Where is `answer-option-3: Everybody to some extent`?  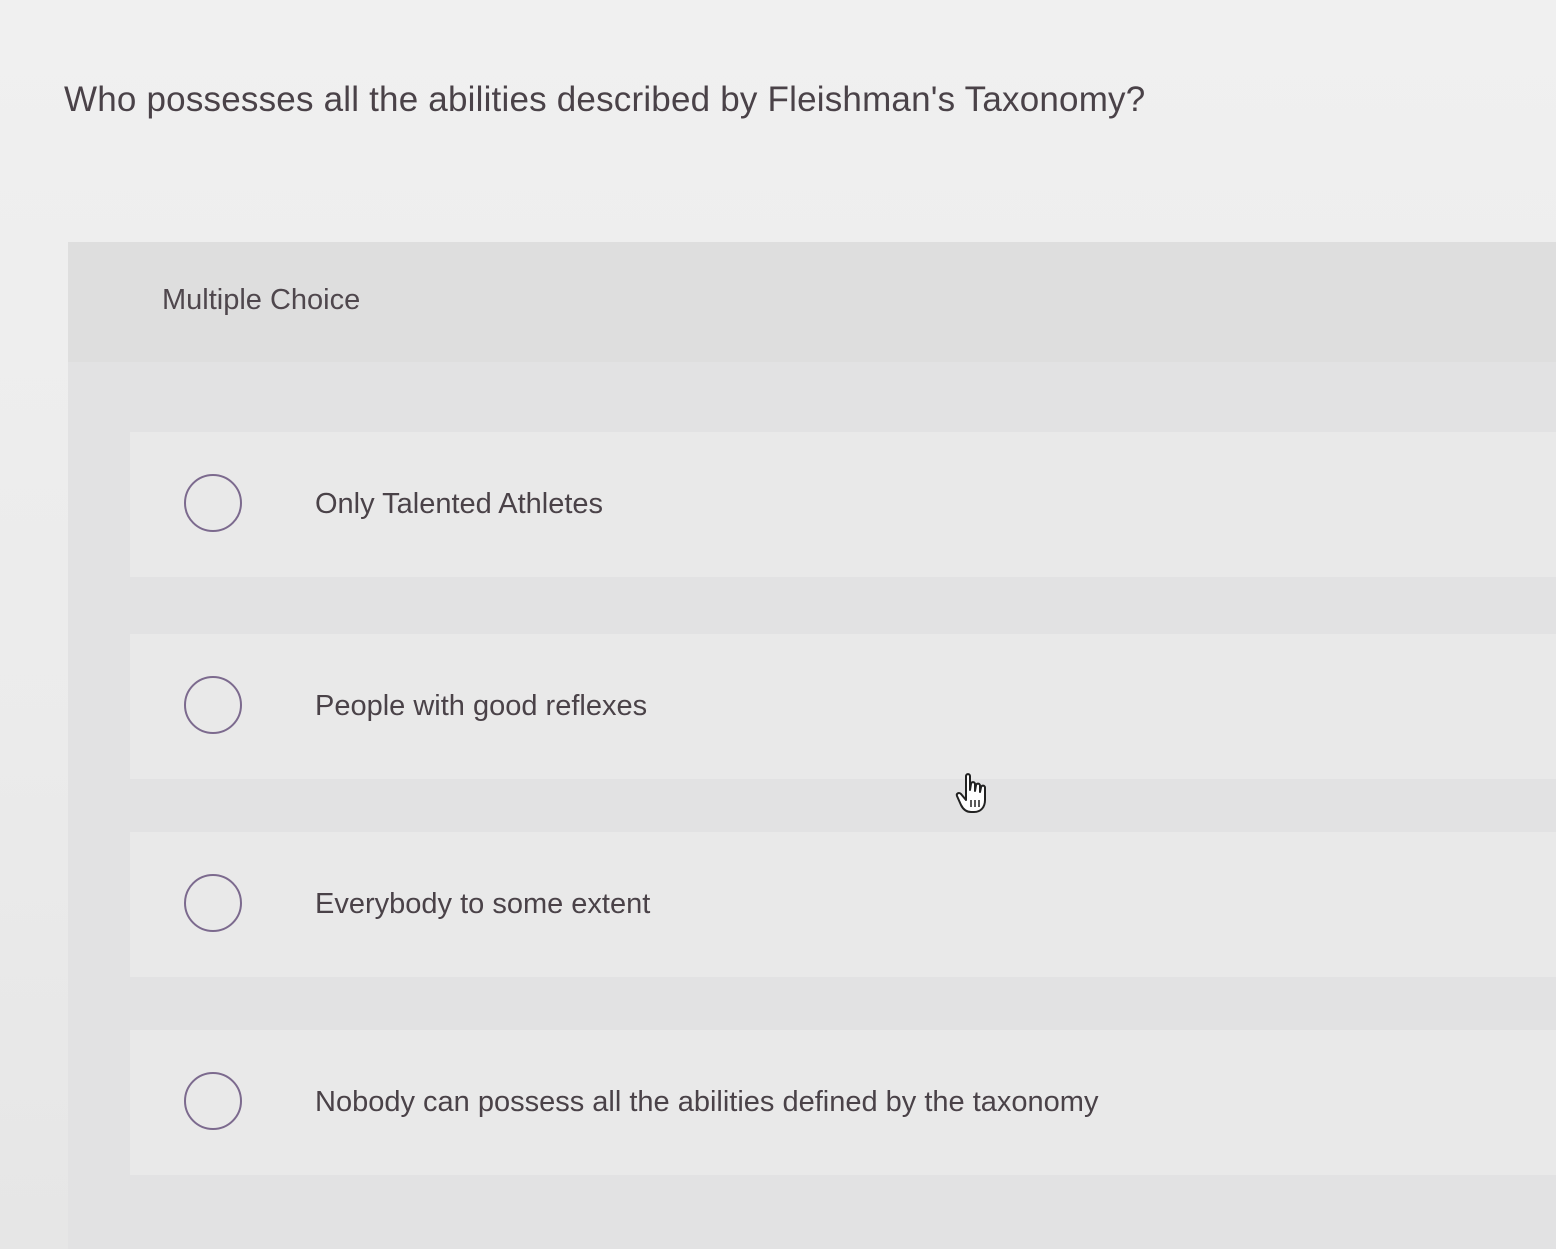 answer-option-3: Everybody to some extent is located at coordinates (843, 904).